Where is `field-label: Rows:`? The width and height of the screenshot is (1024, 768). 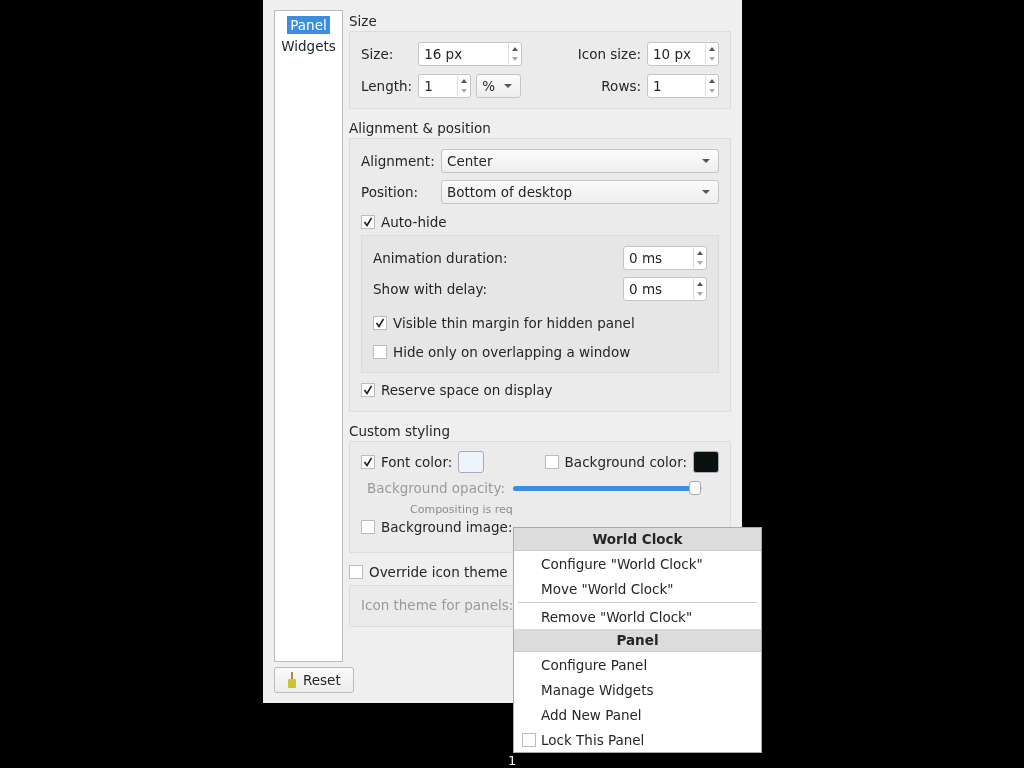
field-label: Rows: is located at coordinates (621, 86).